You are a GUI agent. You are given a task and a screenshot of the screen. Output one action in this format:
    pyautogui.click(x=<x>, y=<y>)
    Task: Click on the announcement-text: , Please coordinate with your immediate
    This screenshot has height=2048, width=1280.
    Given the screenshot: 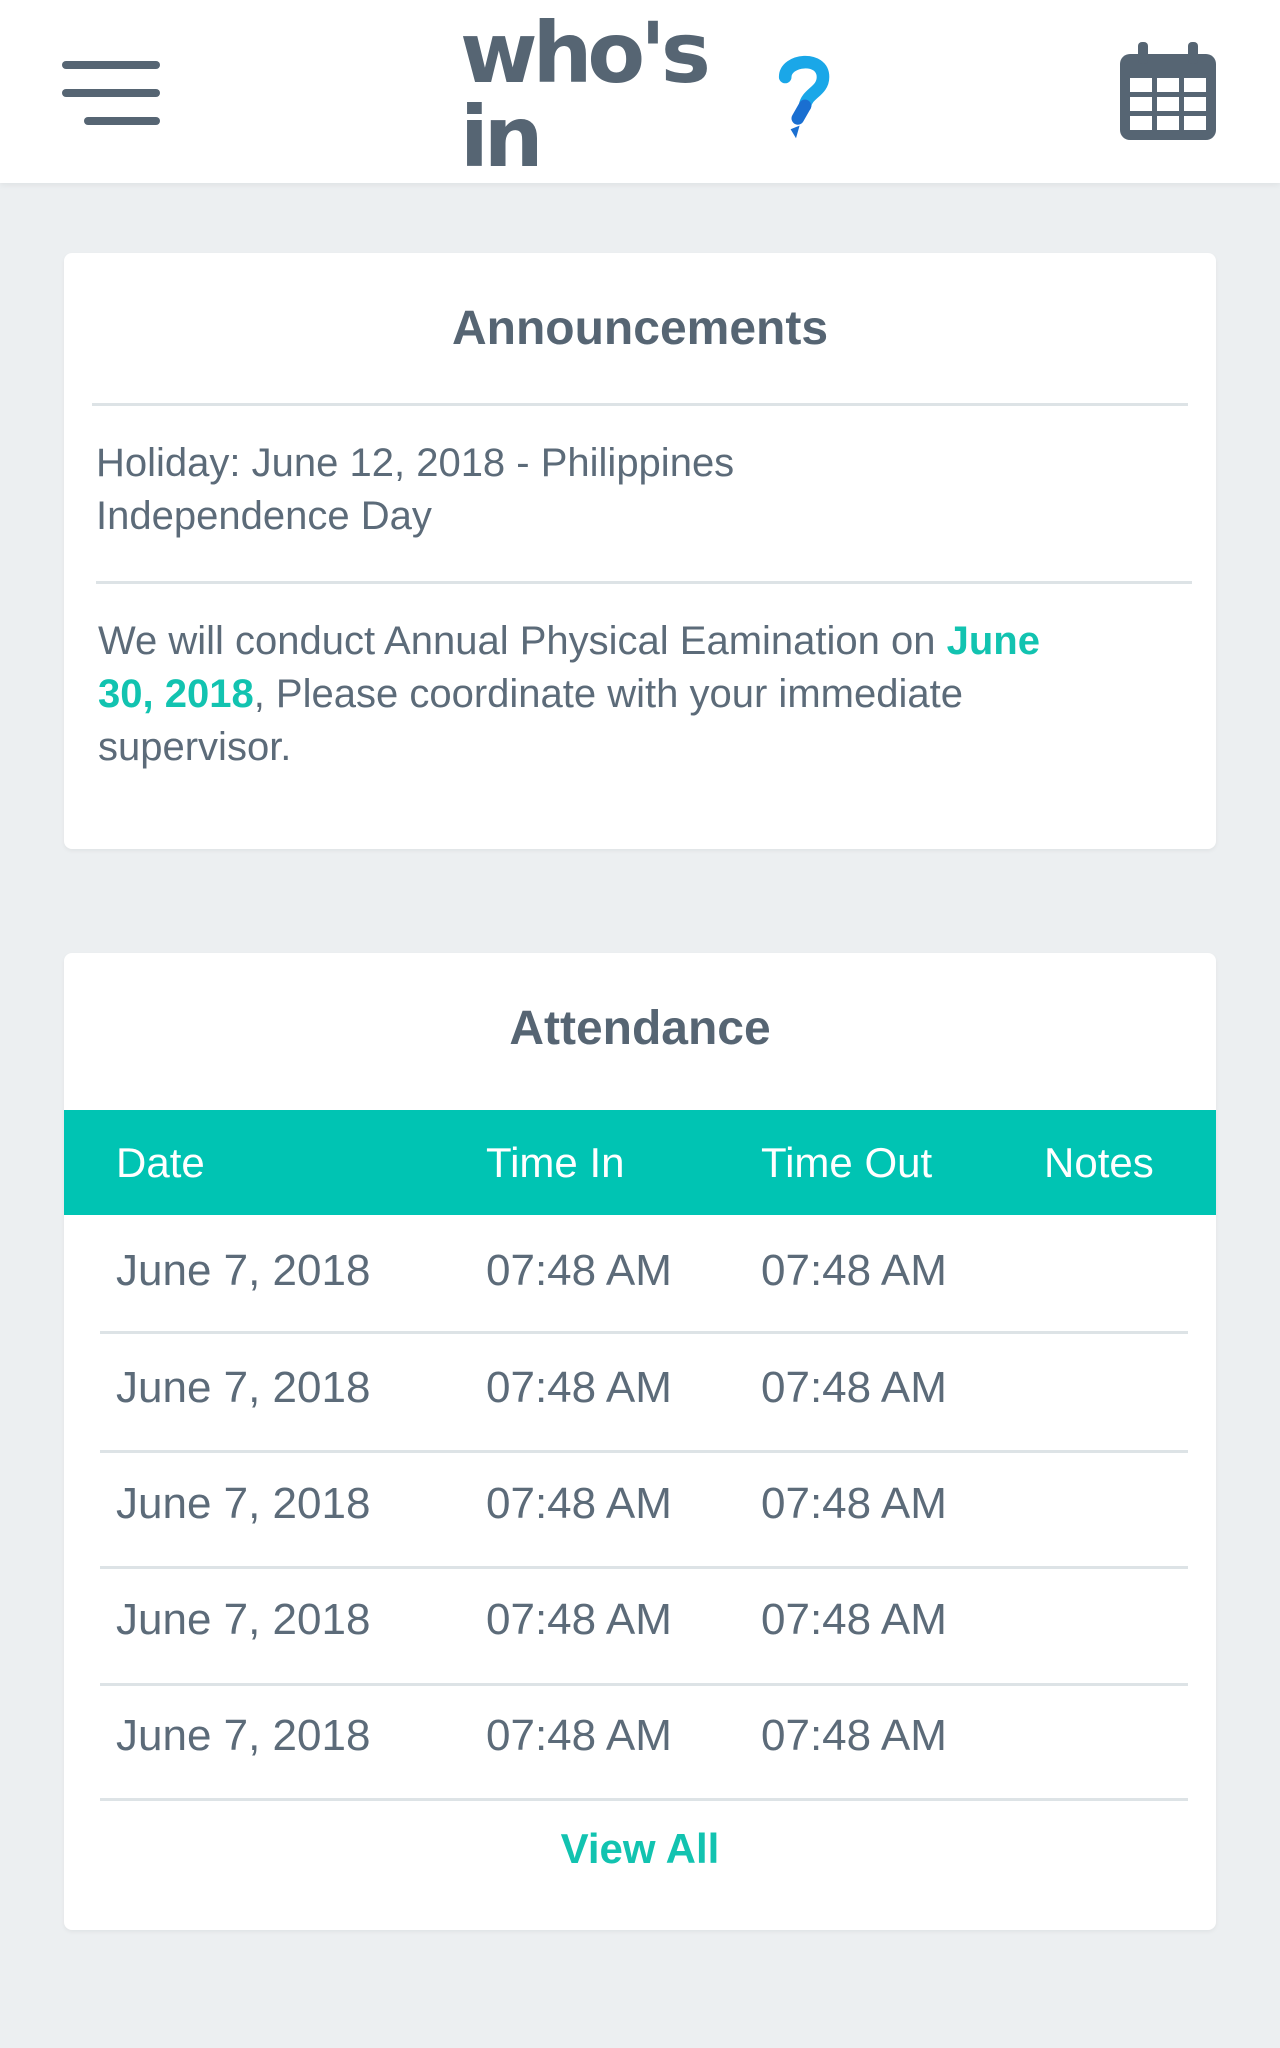 What is the action you would take?
    pyautogui.click(x=608, y=694)
    